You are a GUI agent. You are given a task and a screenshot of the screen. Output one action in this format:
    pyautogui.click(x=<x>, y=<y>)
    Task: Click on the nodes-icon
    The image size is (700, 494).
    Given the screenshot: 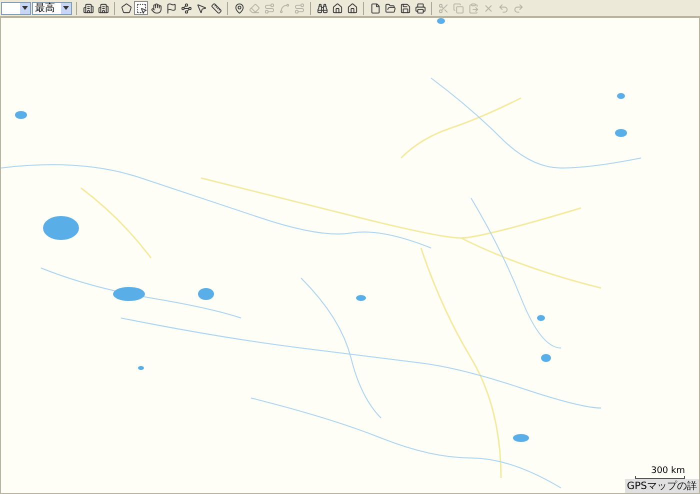 What is the action you would take?
    pyautogui.click(x=186, y=8)
    